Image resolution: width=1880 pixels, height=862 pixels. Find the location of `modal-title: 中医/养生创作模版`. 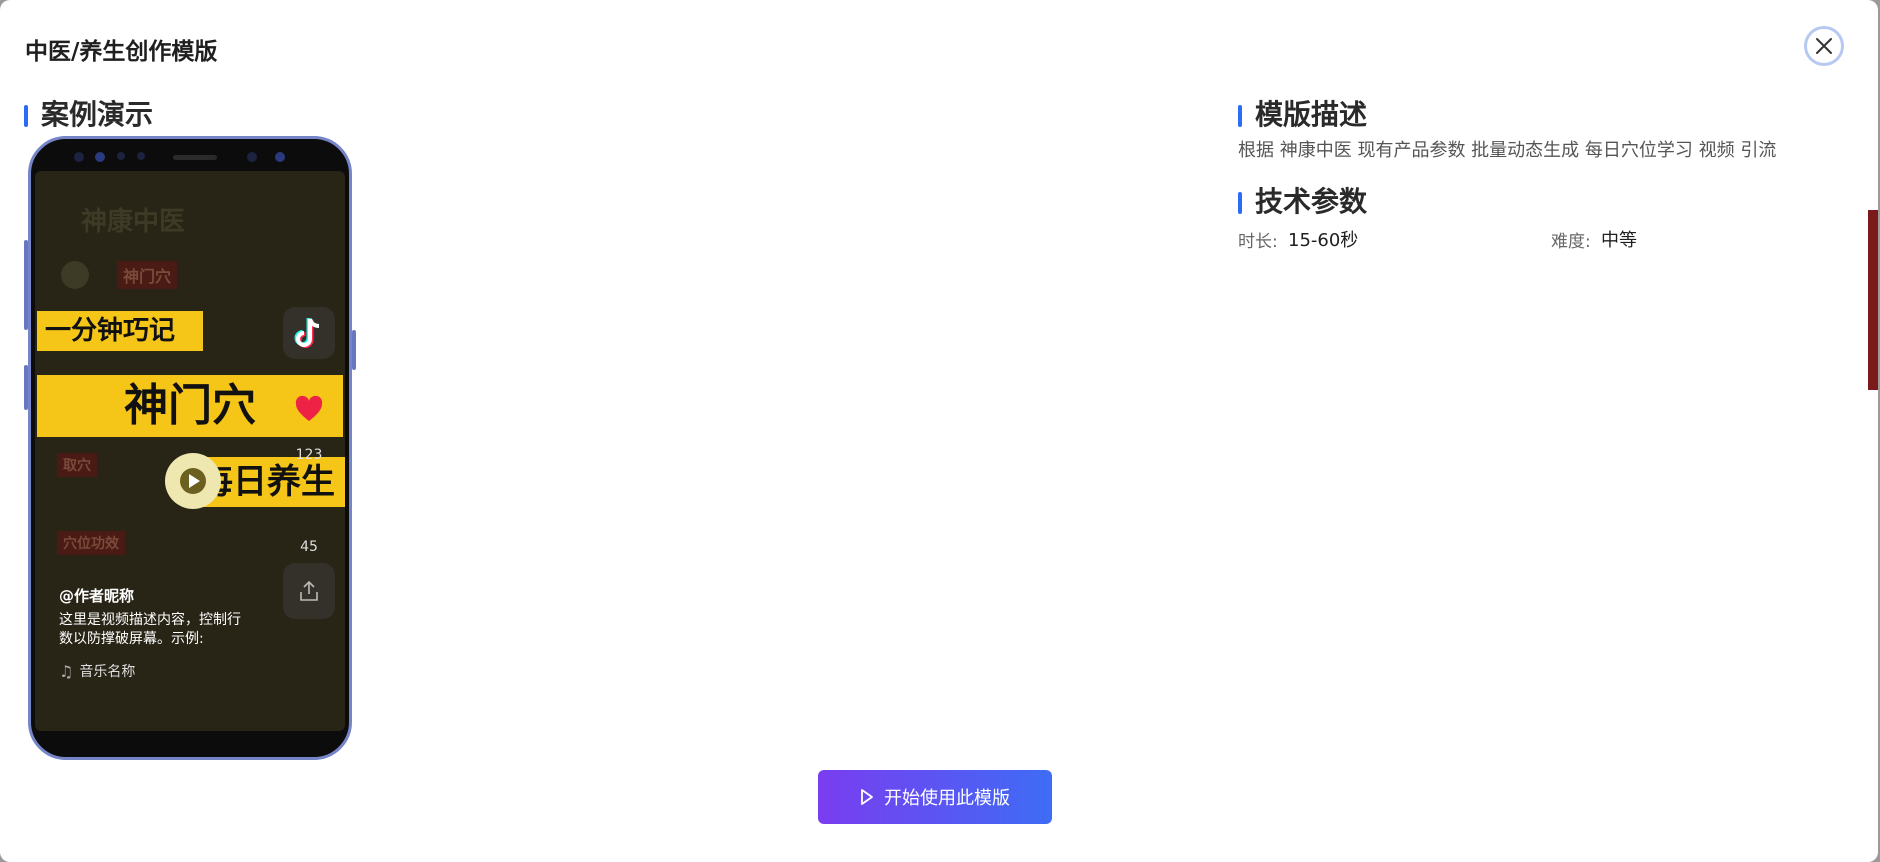

modal-title: 中医/养生创作模版 is located at coordinates (121, 52).